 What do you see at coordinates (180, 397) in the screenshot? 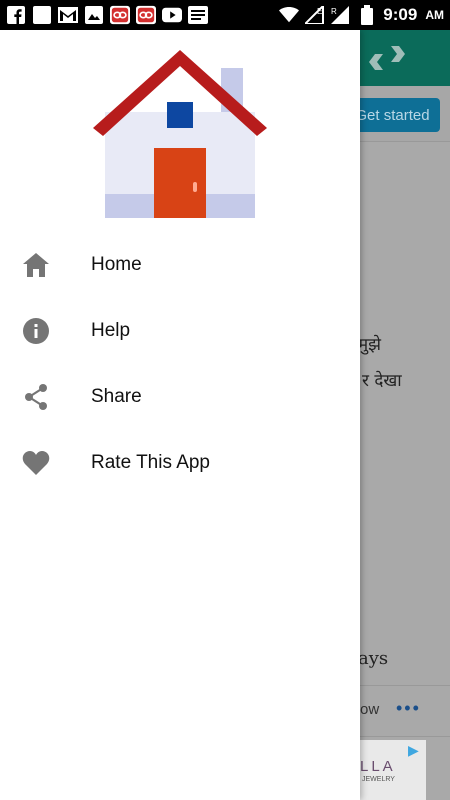
I see `menu-item-share: Share` at bounding box center [180, 397].